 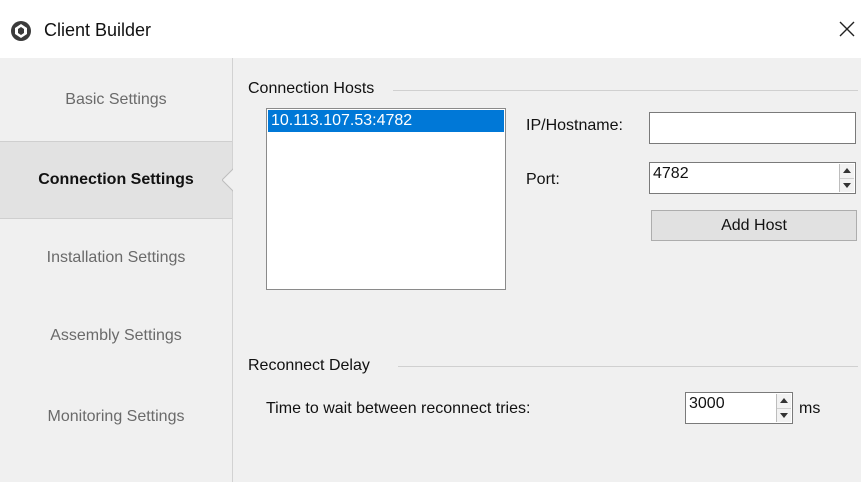 What do you see at coordinates (98, 30) in the screenshot?
I see `window-title: Client Builder` at bounding box center [98, 30].